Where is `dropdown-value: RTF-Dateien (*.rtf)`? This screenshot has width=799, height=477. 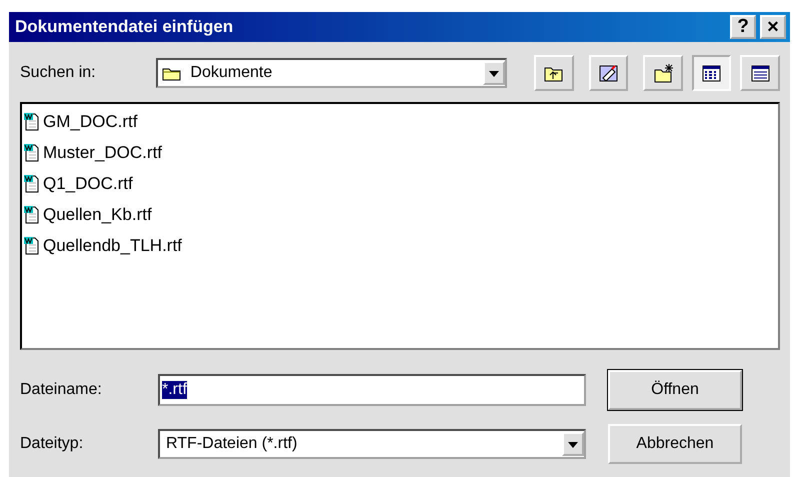 dropdown-value: RTF-Dateien (*.rtf) is located at coordinates (231, 444).